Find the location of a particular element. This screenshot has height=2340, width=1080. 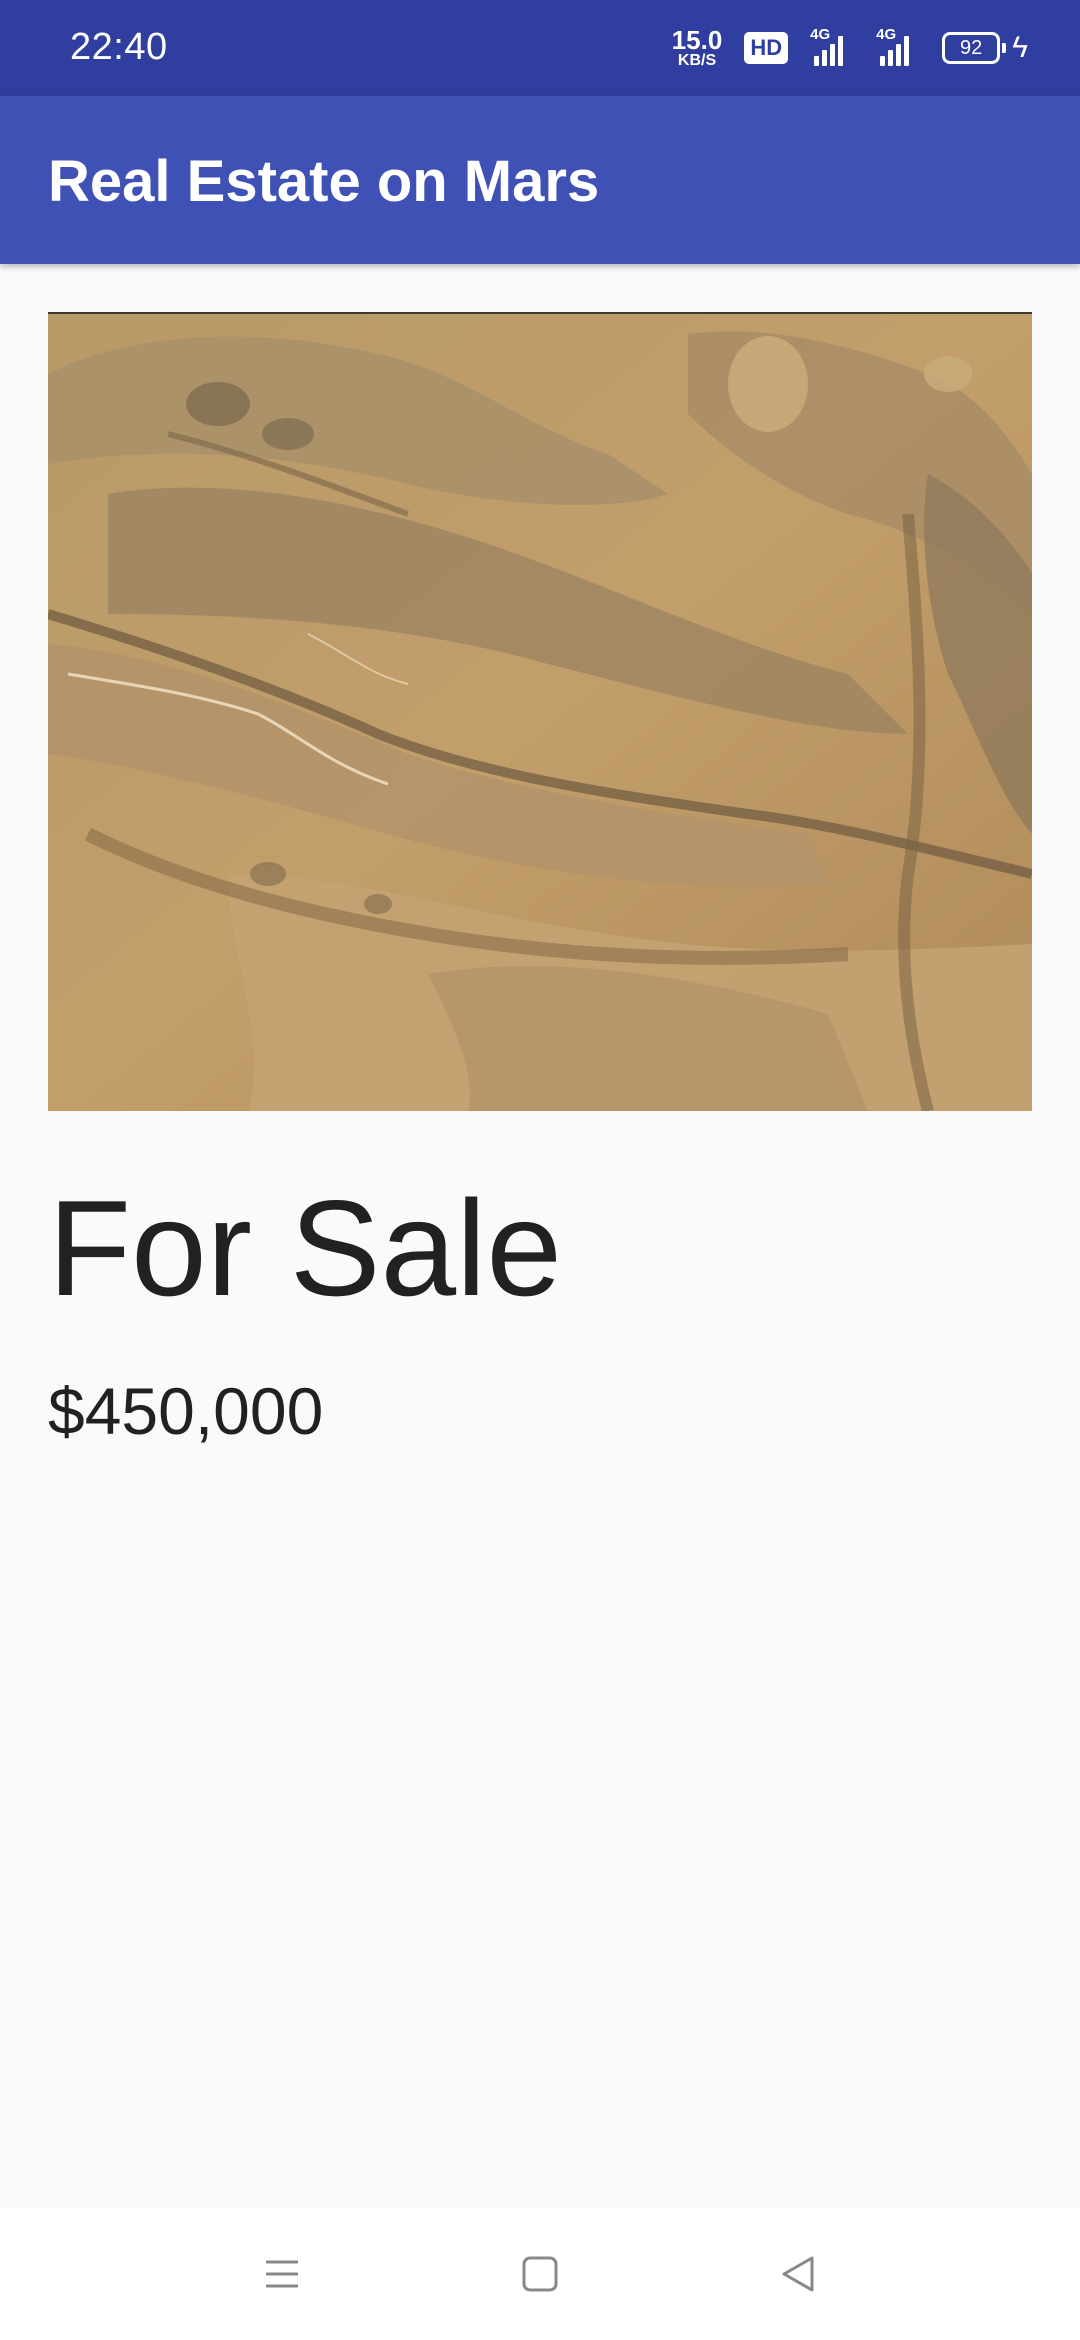

signal-icon: 4G is located at coordinates (832, 46).